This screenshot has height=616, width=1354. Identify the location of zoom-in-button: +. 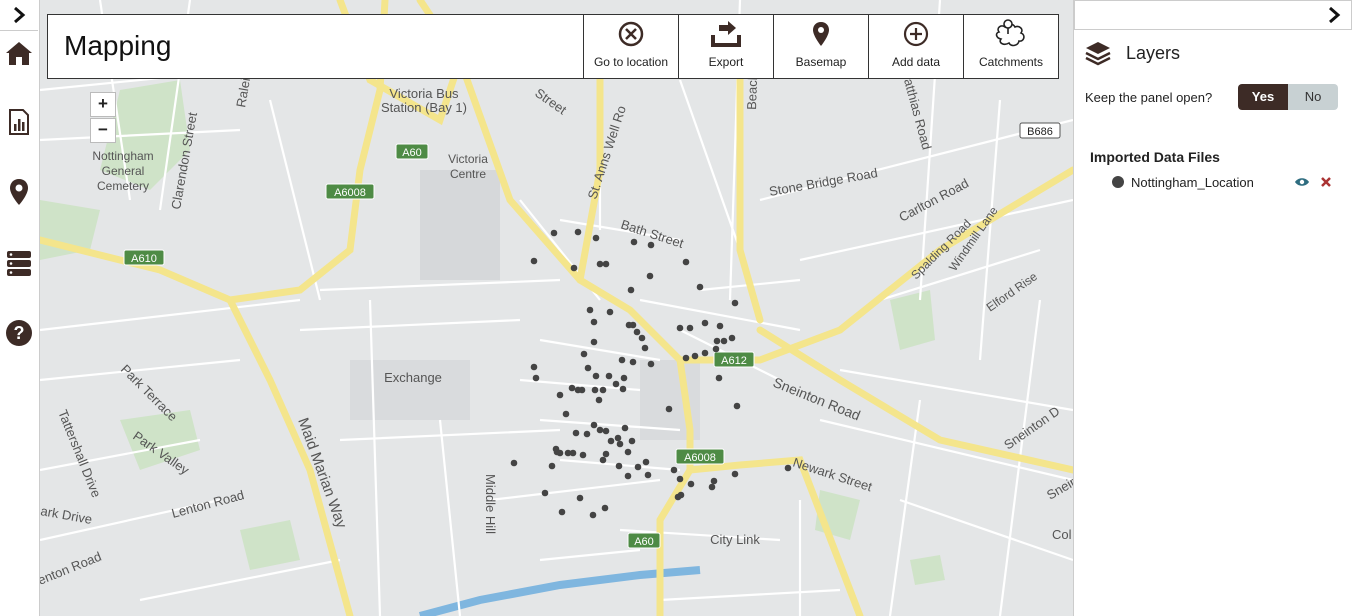
(103, 104).